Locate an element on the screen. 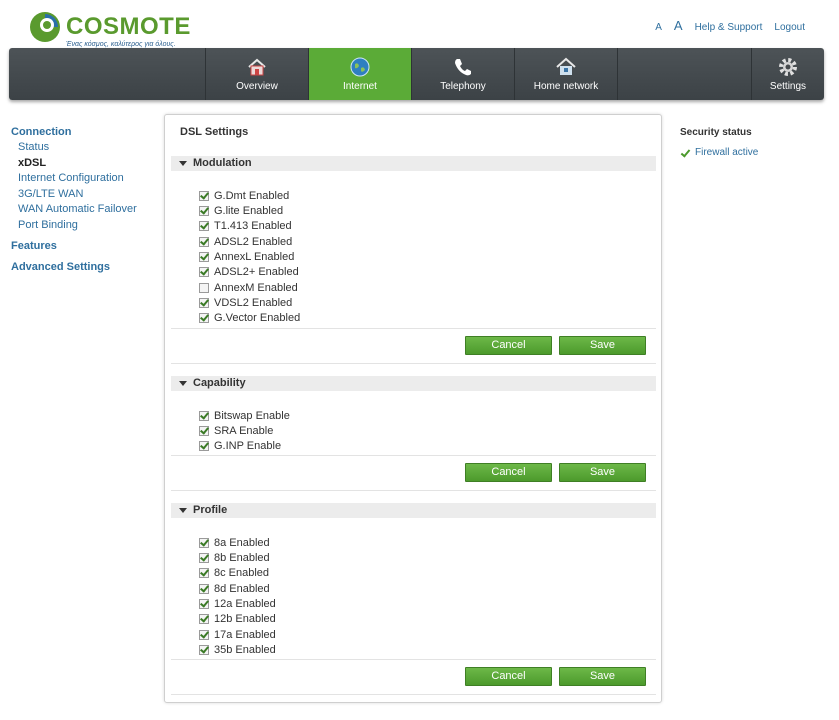 The image size is (839, 720). section-modulation-title: Modulation is located at coordinates (222, 163).